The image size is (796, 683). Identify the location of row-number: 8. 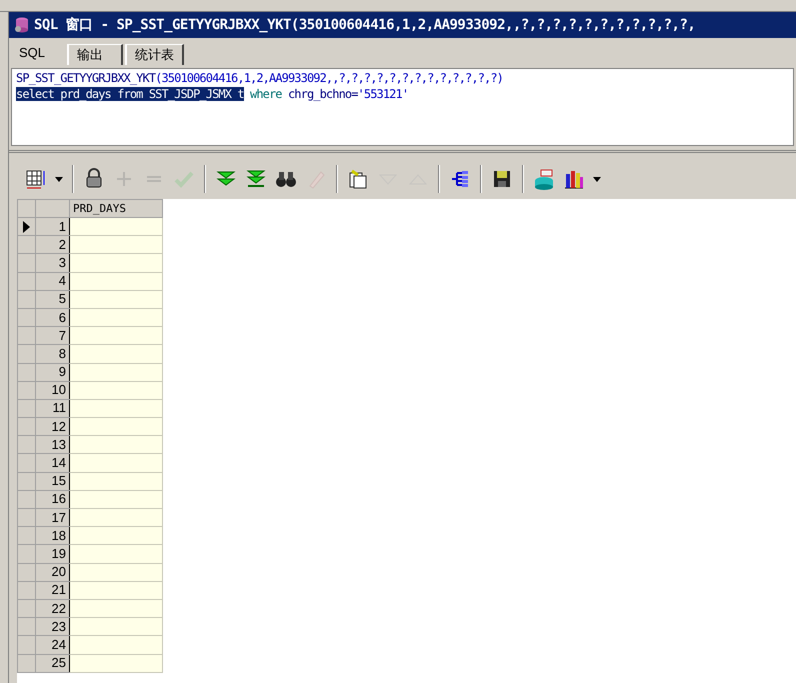
(53, 353).